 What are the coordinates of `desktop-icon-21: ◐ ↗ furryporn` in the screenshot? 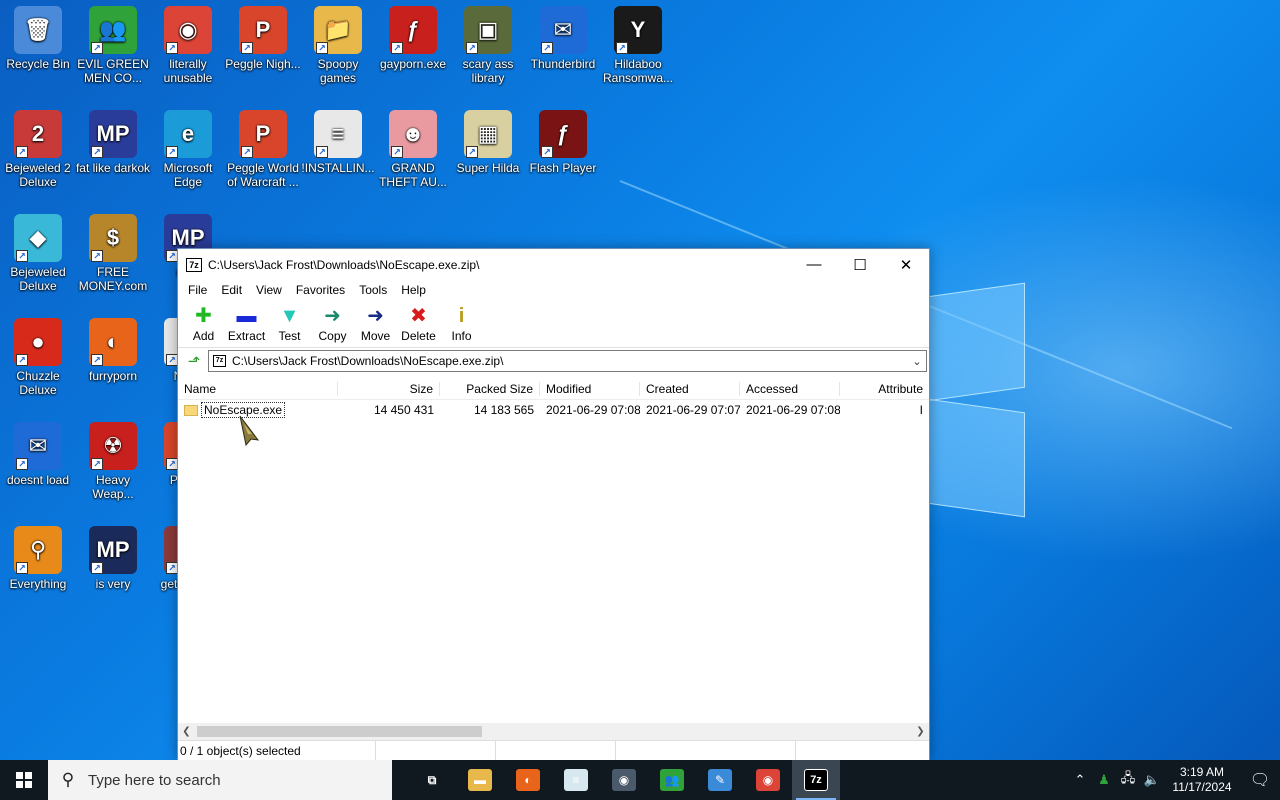 It's located at (113, 350).